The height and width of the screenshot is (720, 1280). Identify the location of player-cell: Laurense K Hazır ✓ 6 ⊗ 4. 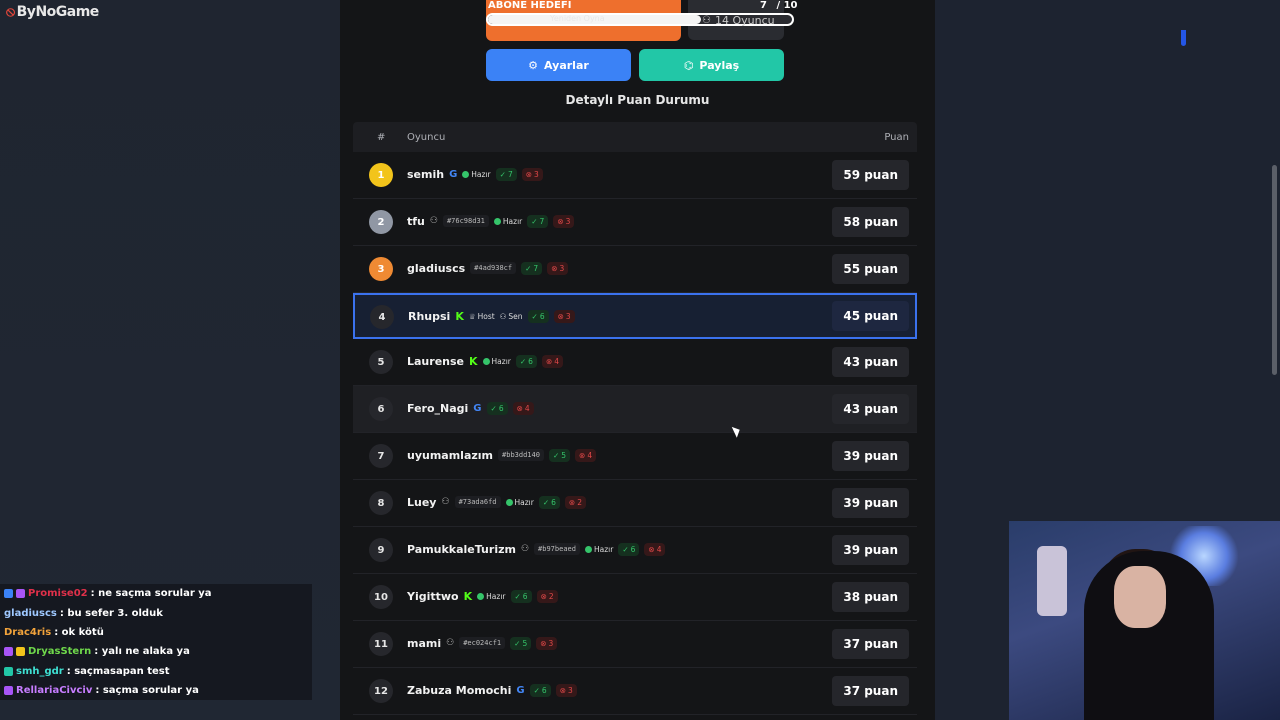
(485, 361).